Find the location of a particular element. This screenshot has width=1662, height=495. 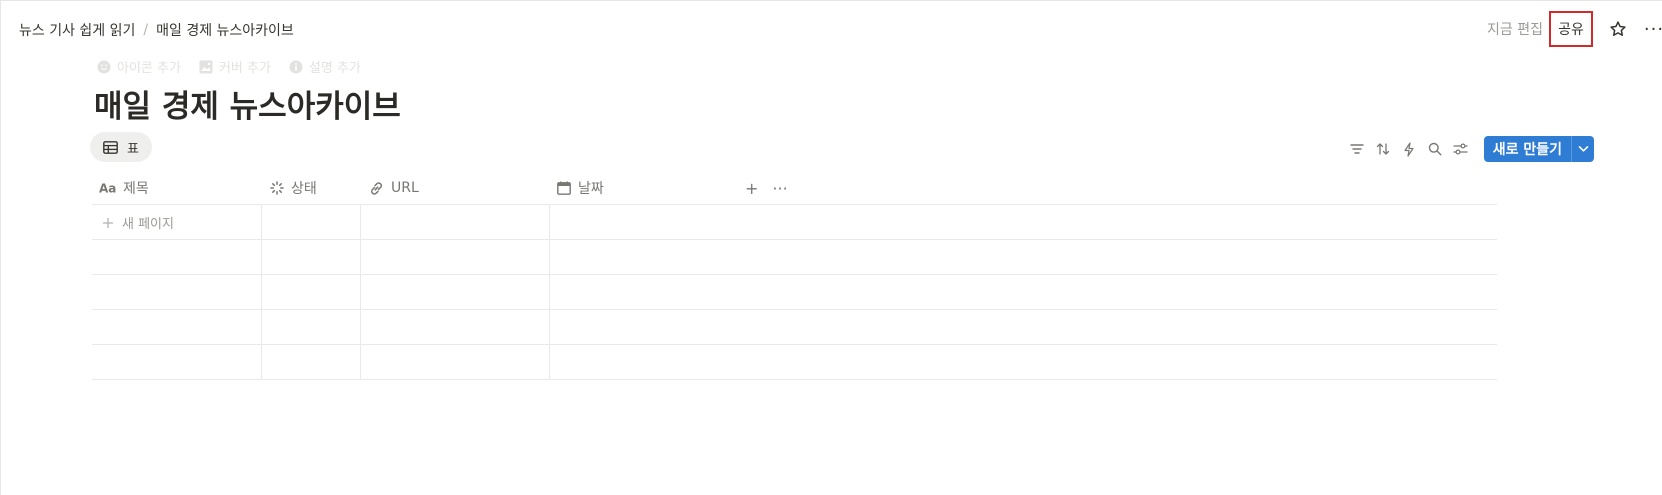

add-cover-label: 커버 추가 is located at coordinates (244, 68).